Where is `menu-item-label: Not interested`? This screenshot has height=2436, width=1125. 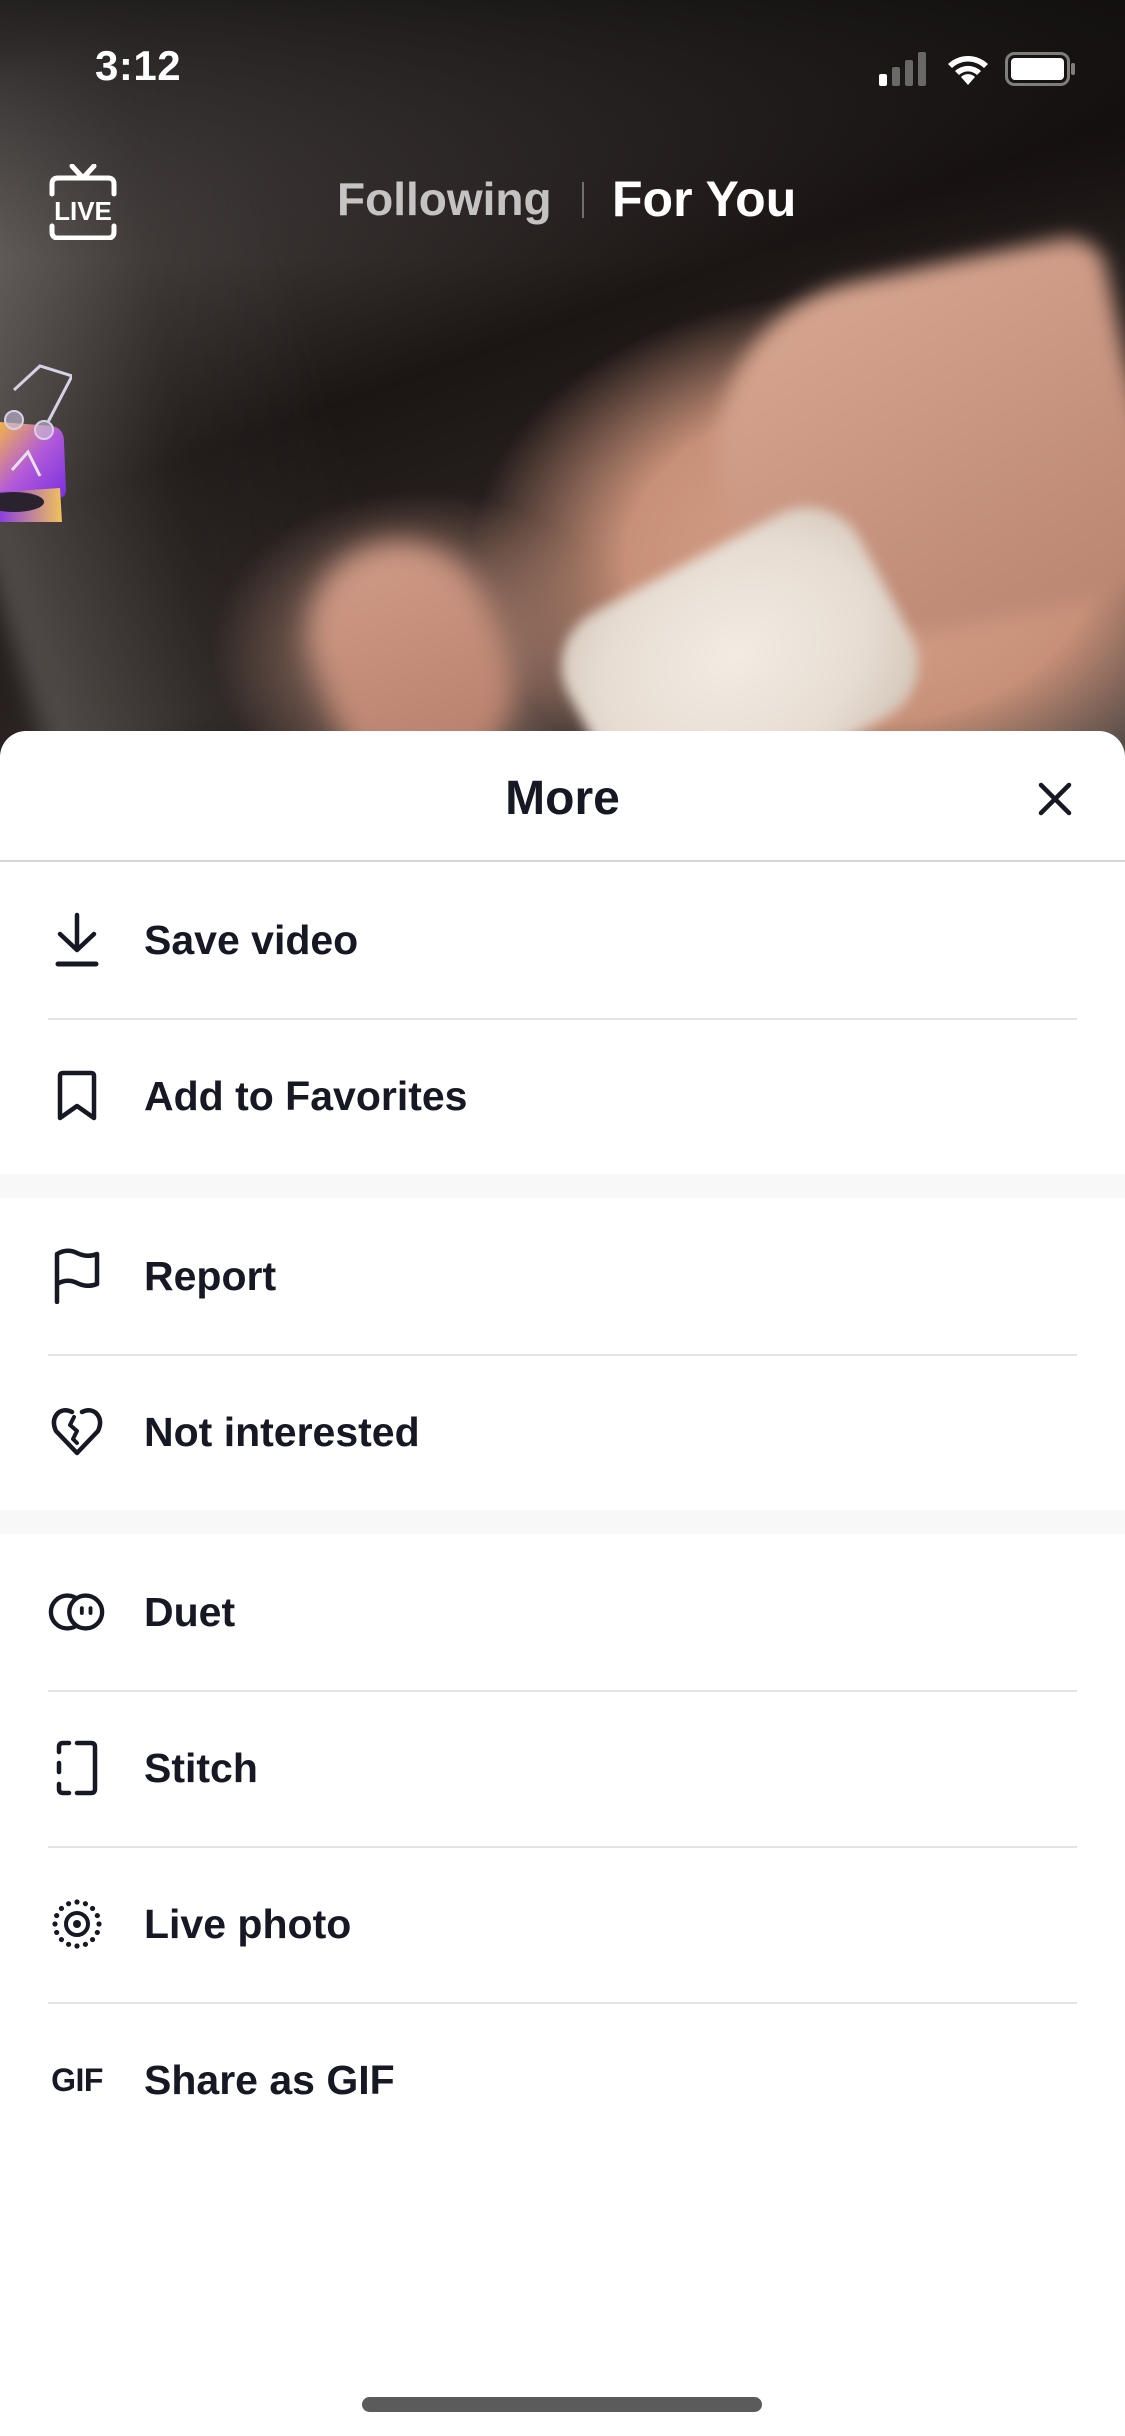 menu-item-label: Not interested is located at coordinates (282, 1431).